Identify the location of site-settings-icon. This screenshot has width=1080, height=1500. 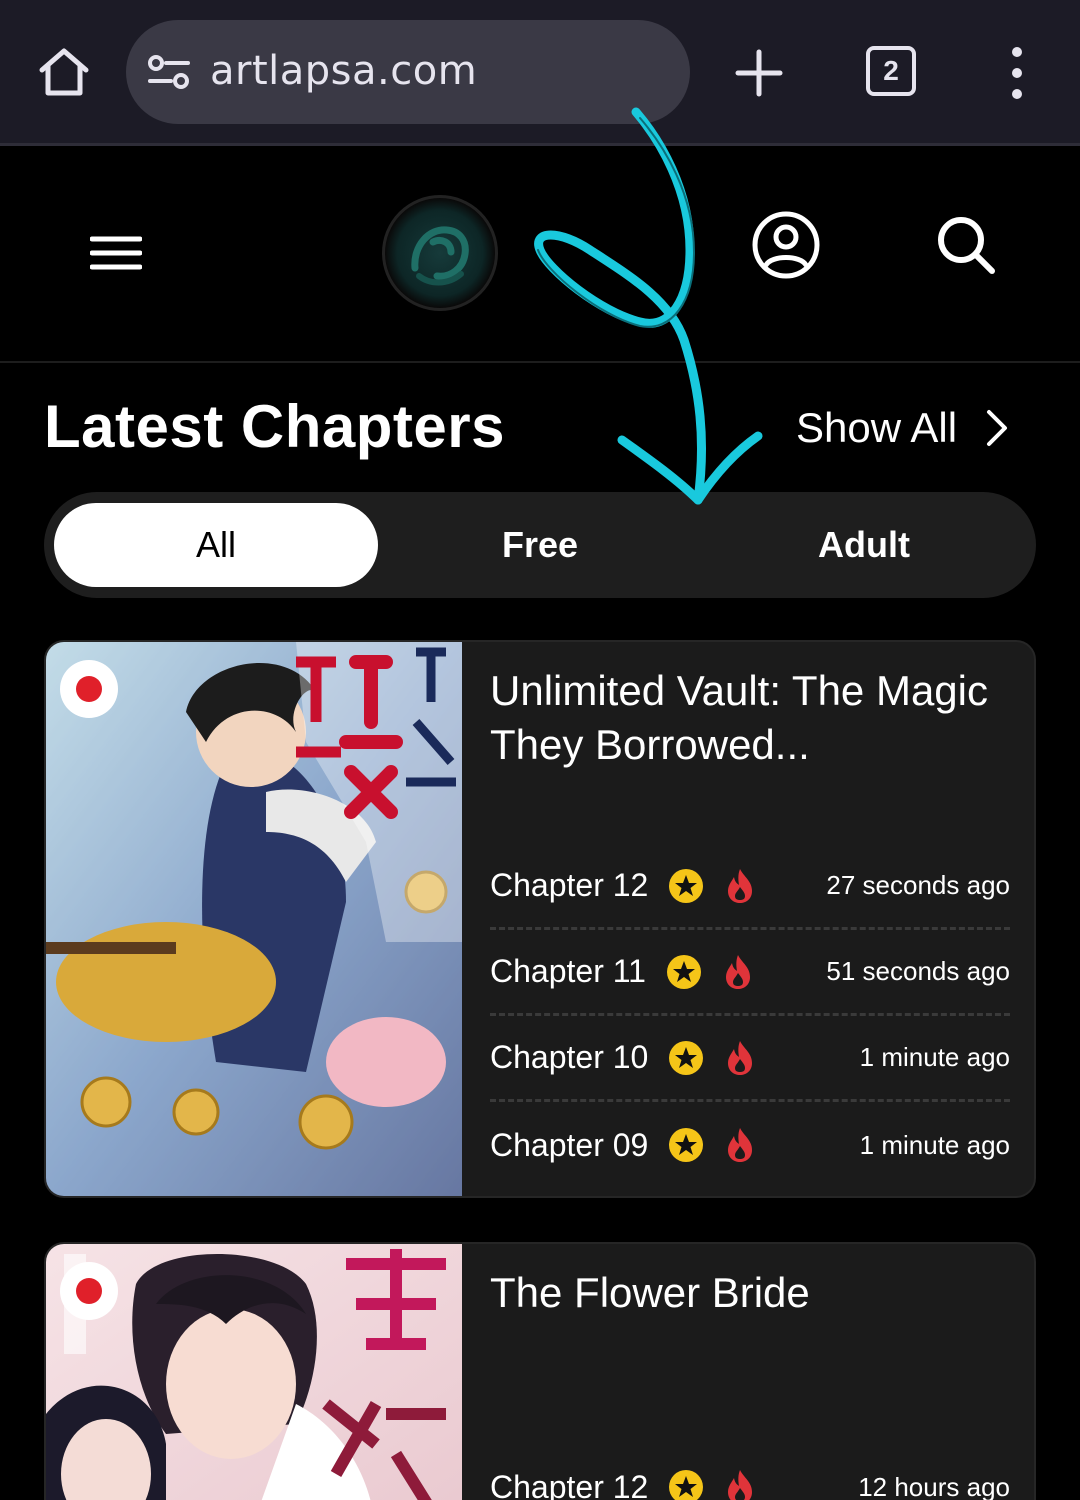
(169, 72).